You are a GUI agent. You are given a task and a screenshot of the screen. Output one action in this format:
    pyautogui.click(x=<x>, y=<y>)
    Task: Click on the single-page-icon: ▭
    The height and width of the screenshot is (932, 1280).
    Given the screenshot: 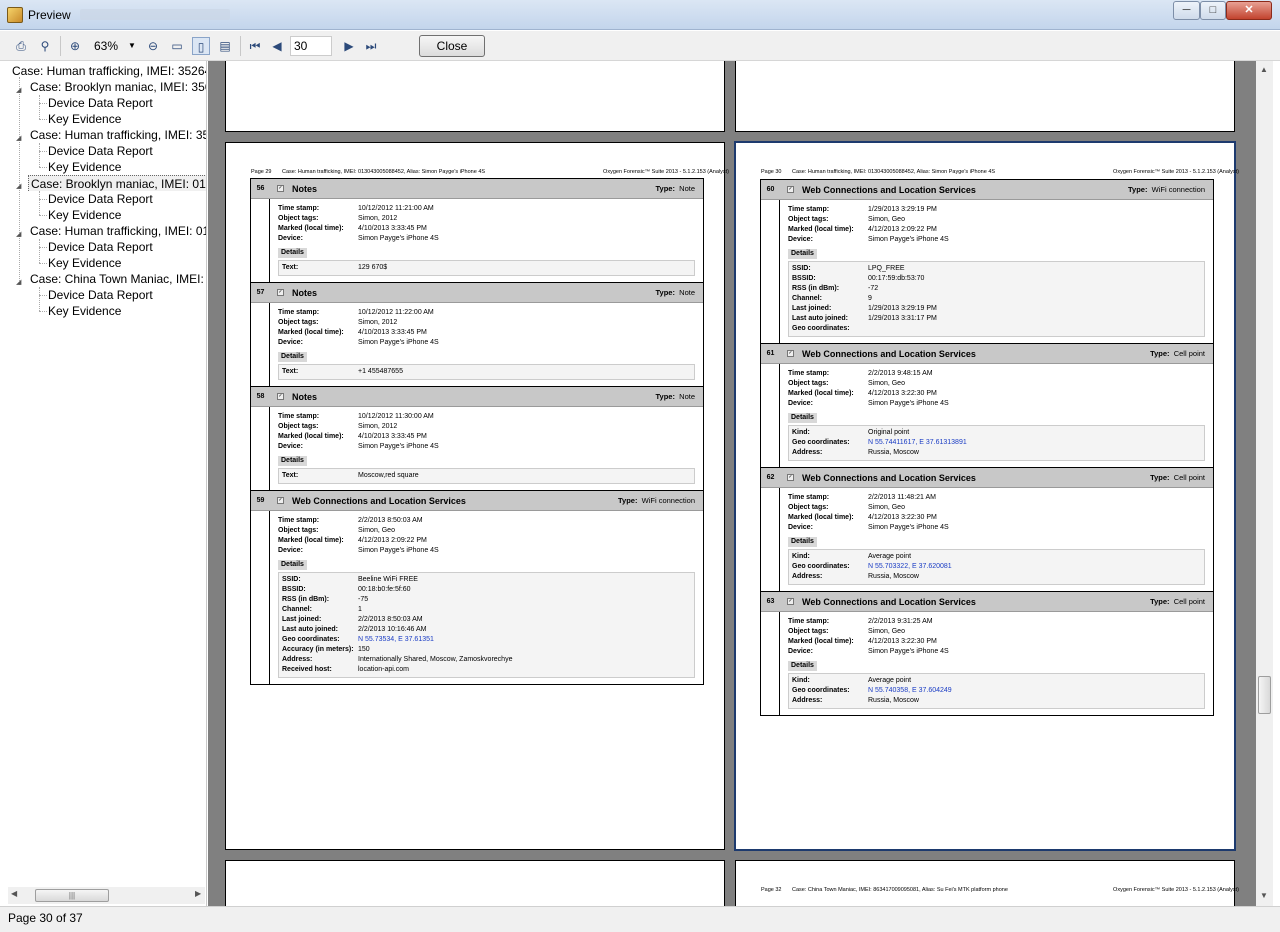 What is the action you would take?
    pyautogui.click(x=177, y=46)
    